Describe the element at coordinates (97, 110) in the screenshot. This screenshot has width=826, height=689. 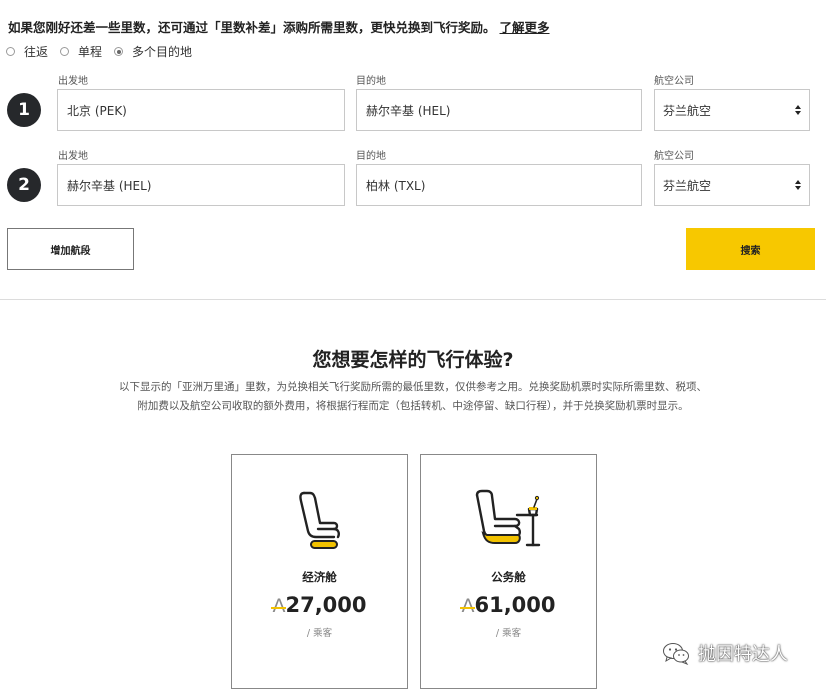
I see `origin-value: 北京 (PEK)` at that location.